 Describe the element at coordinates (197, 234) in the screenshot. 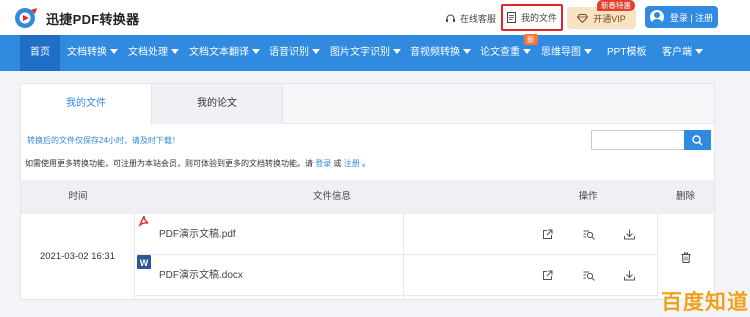

I see `file-name: PDF演示文稿.pdf` at that location.